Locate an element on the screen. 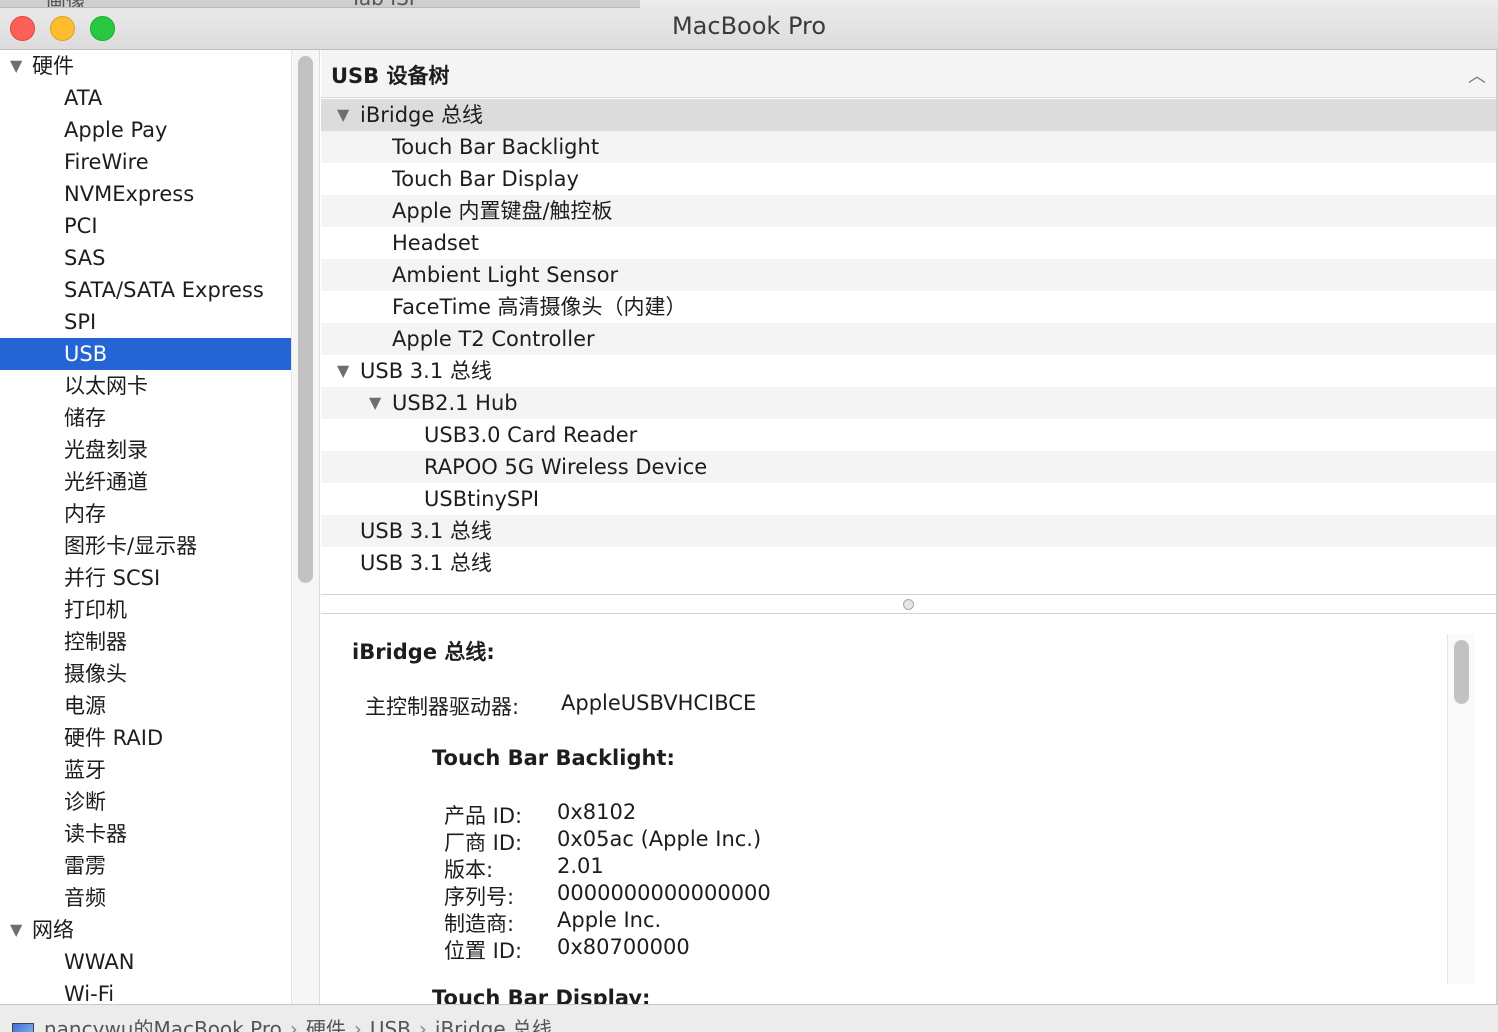  sidebar-item: 摄像头 is located at coordinates (145, 674).